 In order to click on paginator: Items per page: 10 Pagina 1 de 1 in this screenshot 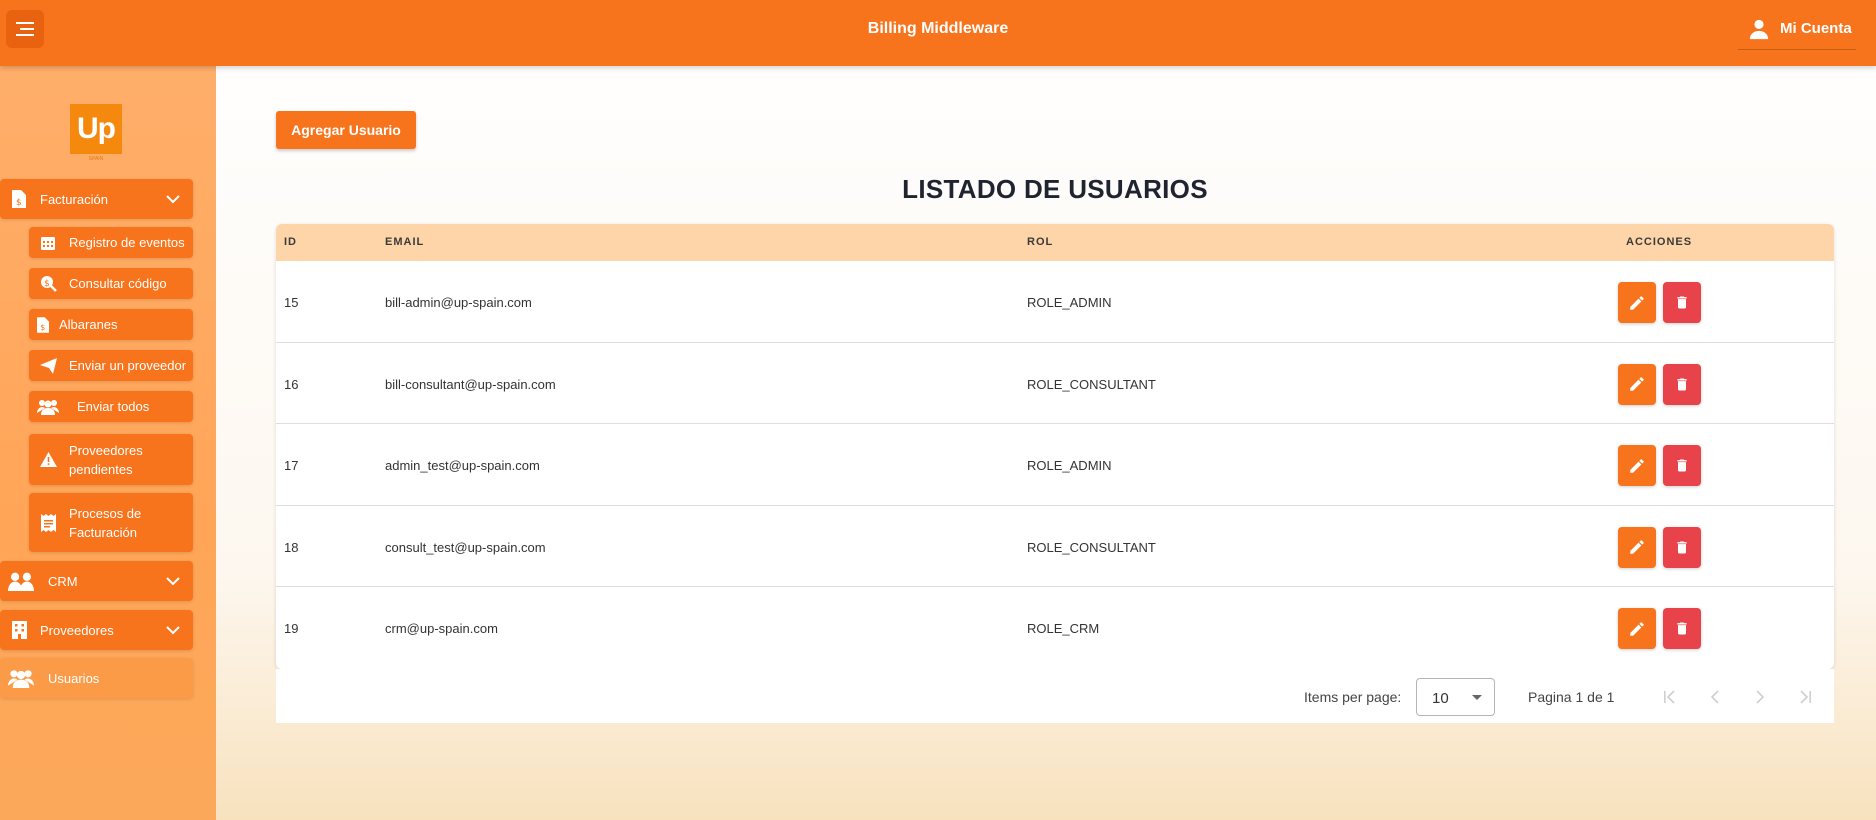, I will do `click(1055, 696)`.